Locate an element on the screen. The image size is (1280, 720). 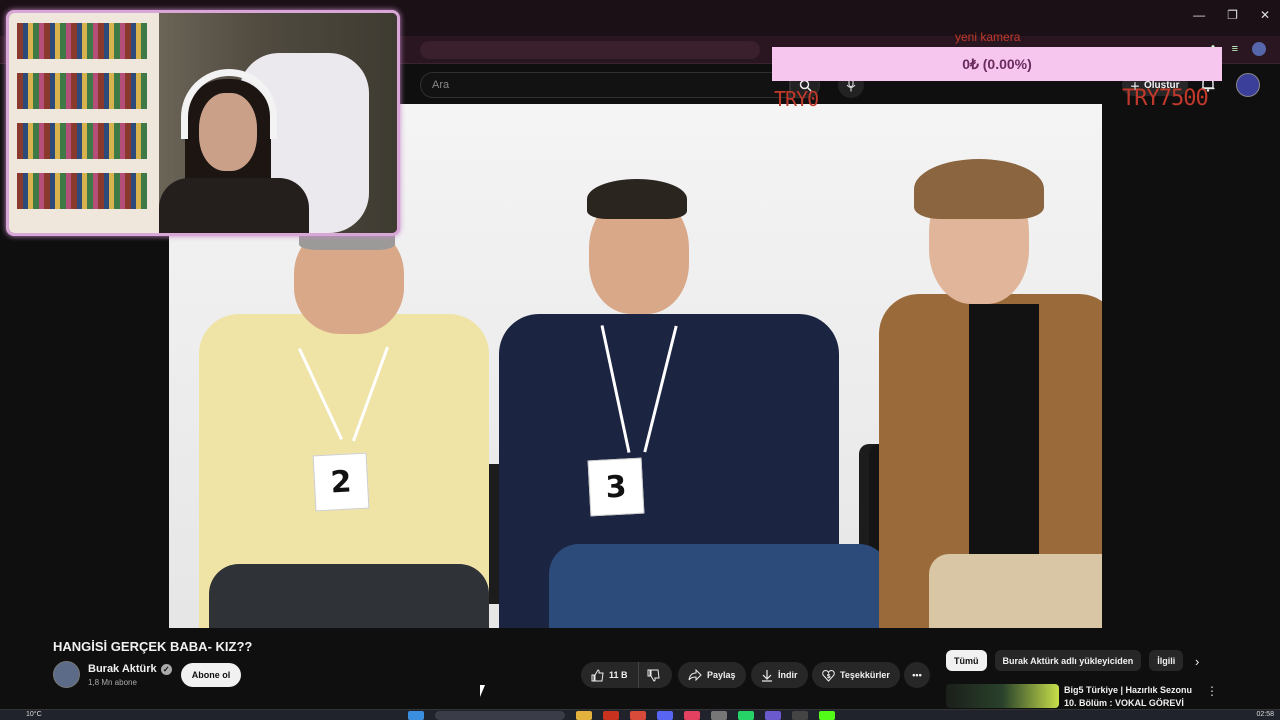
address-field is located at coordinates (590, 50).